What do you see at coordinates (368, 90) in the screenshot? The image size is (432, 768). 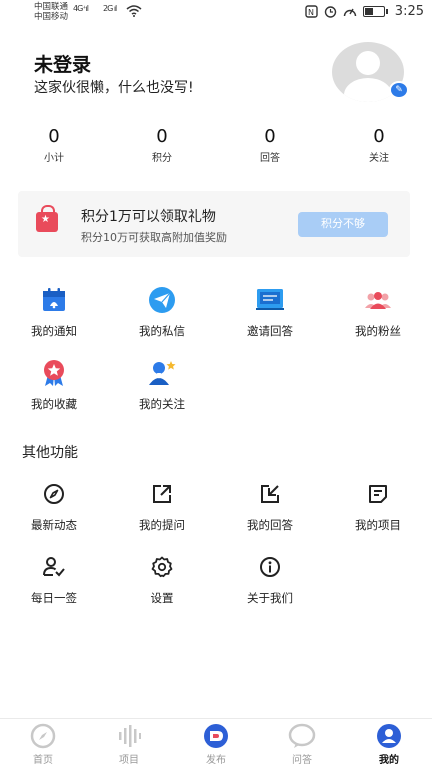 I see `avatar-body` at bounding box center [368, 90].